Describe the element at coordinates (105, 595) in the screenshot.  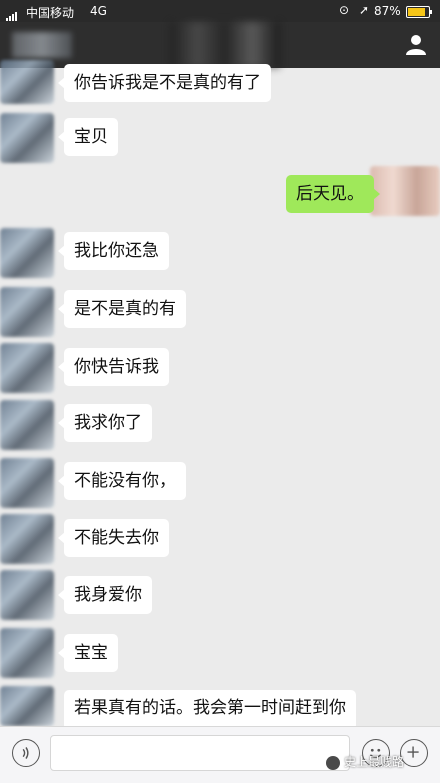
I see `message-bubble: 我身爱你` at that location.